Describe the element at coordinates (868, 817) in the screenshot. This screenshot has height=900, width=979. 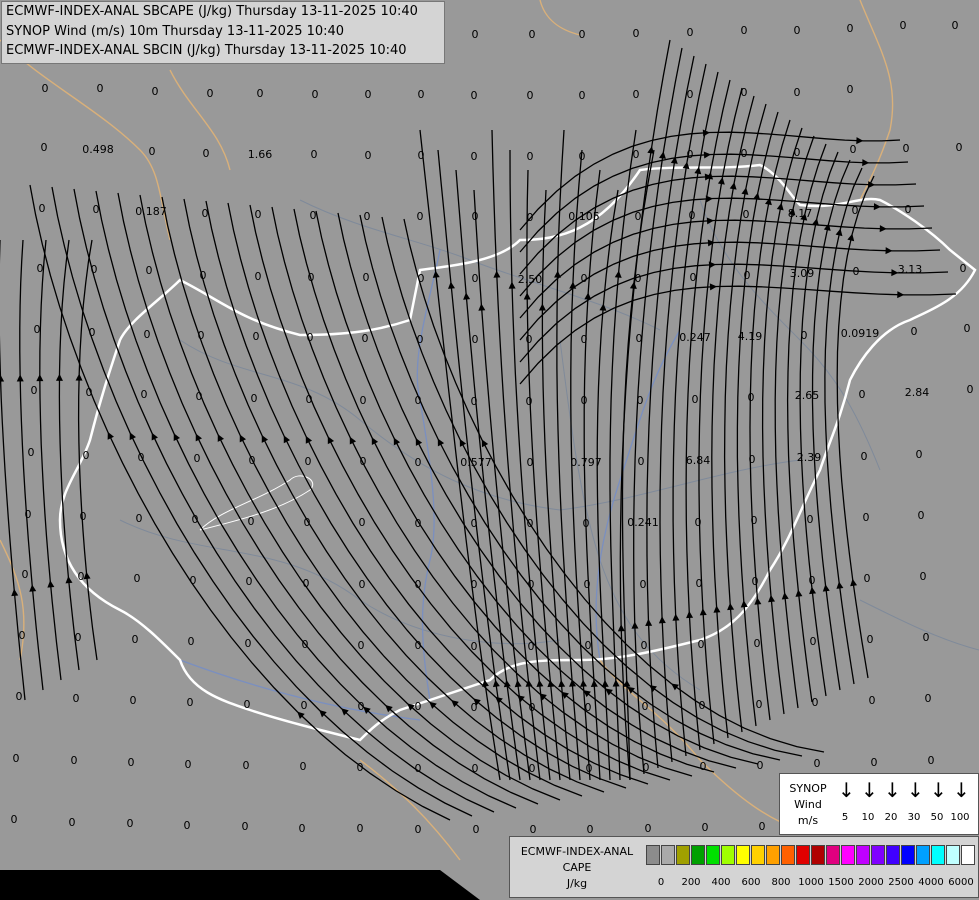
I see `synop-speed-10: 10` at that location.